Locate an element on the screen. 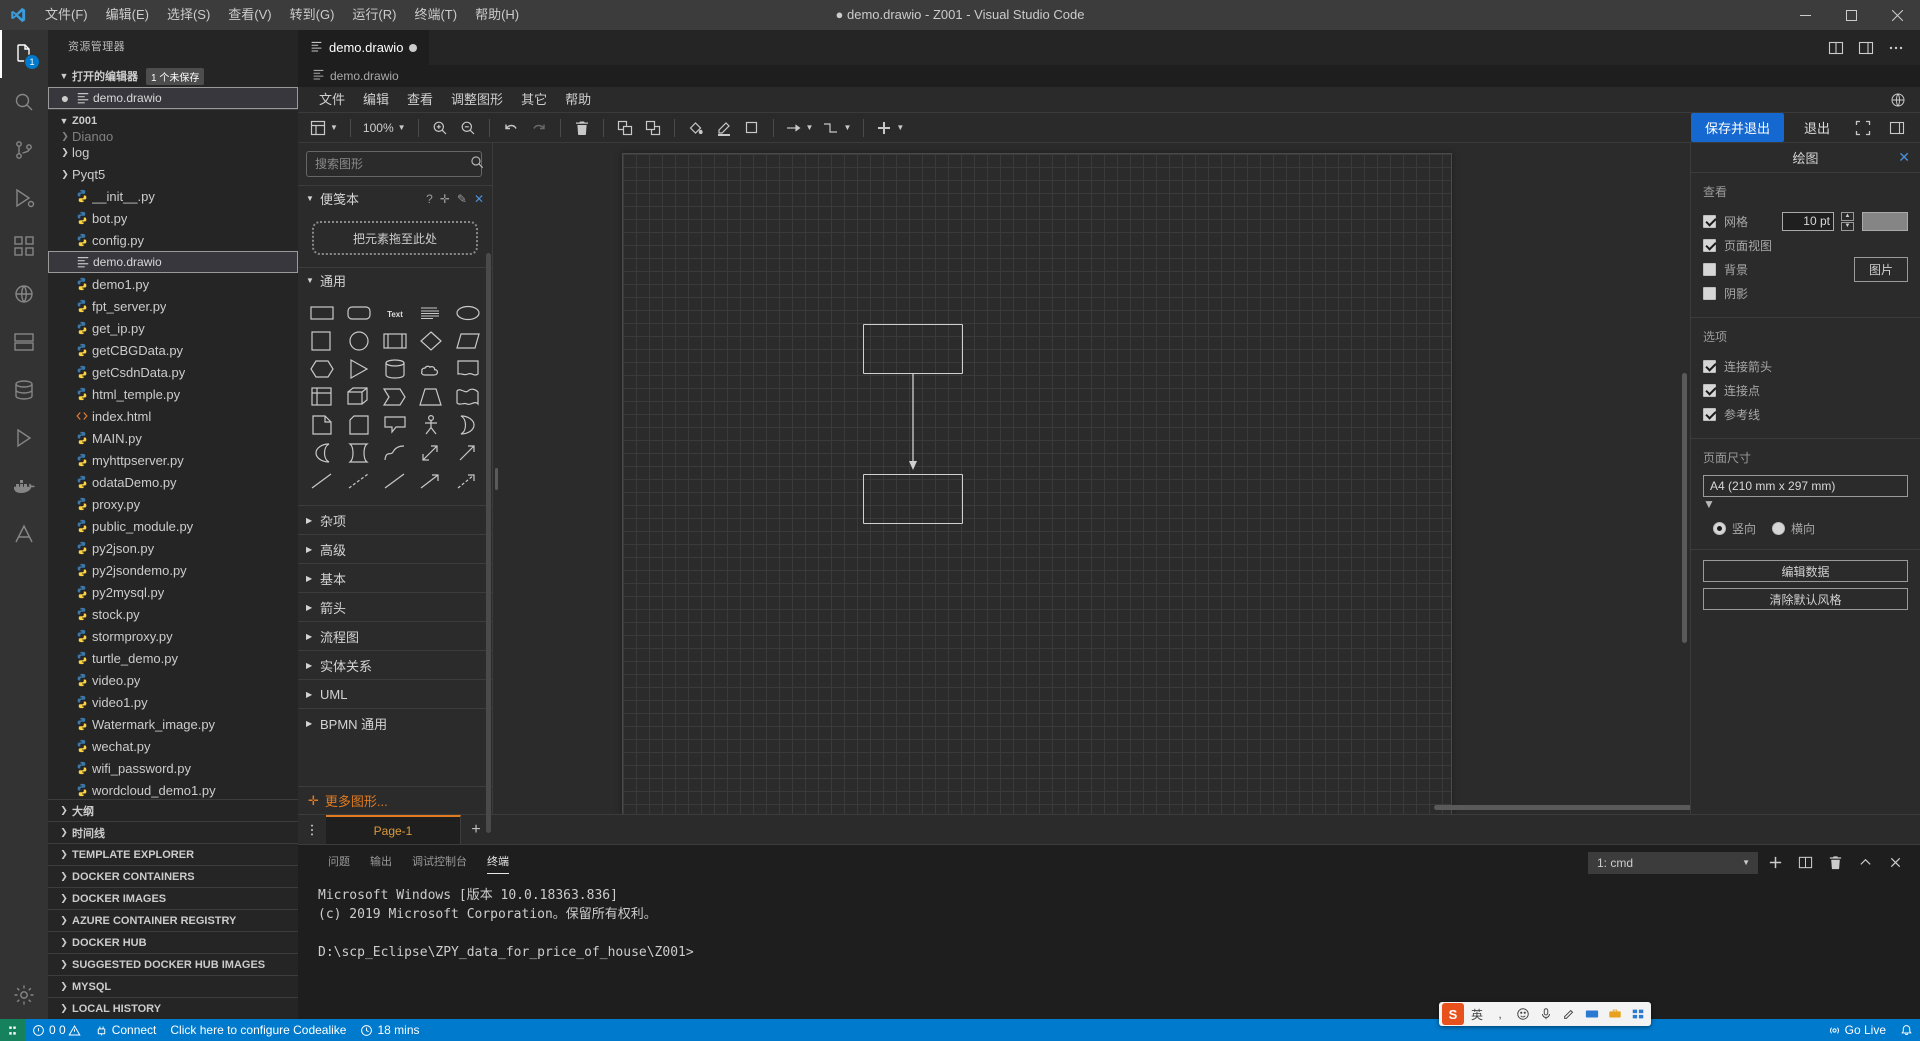 This screenshot has height=1041, width=1920. menu-terminal: 终端(T) is located at coordinates (435, 15).